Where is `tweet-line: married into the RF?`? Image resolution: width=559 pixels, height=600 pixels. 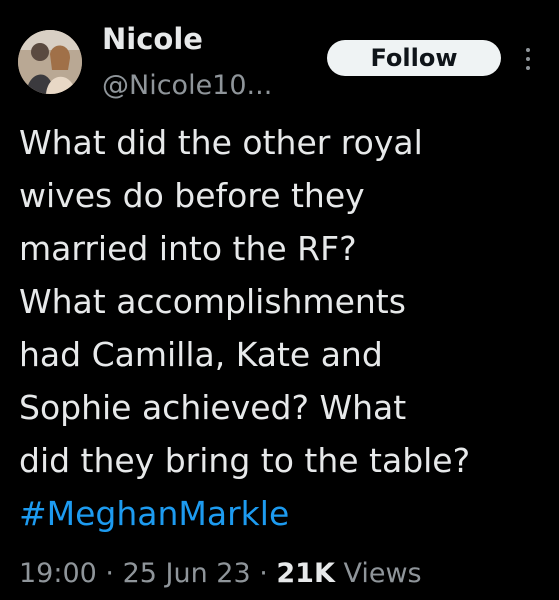 tweet-line: married into the RF? is located at coordinates (188, 248).